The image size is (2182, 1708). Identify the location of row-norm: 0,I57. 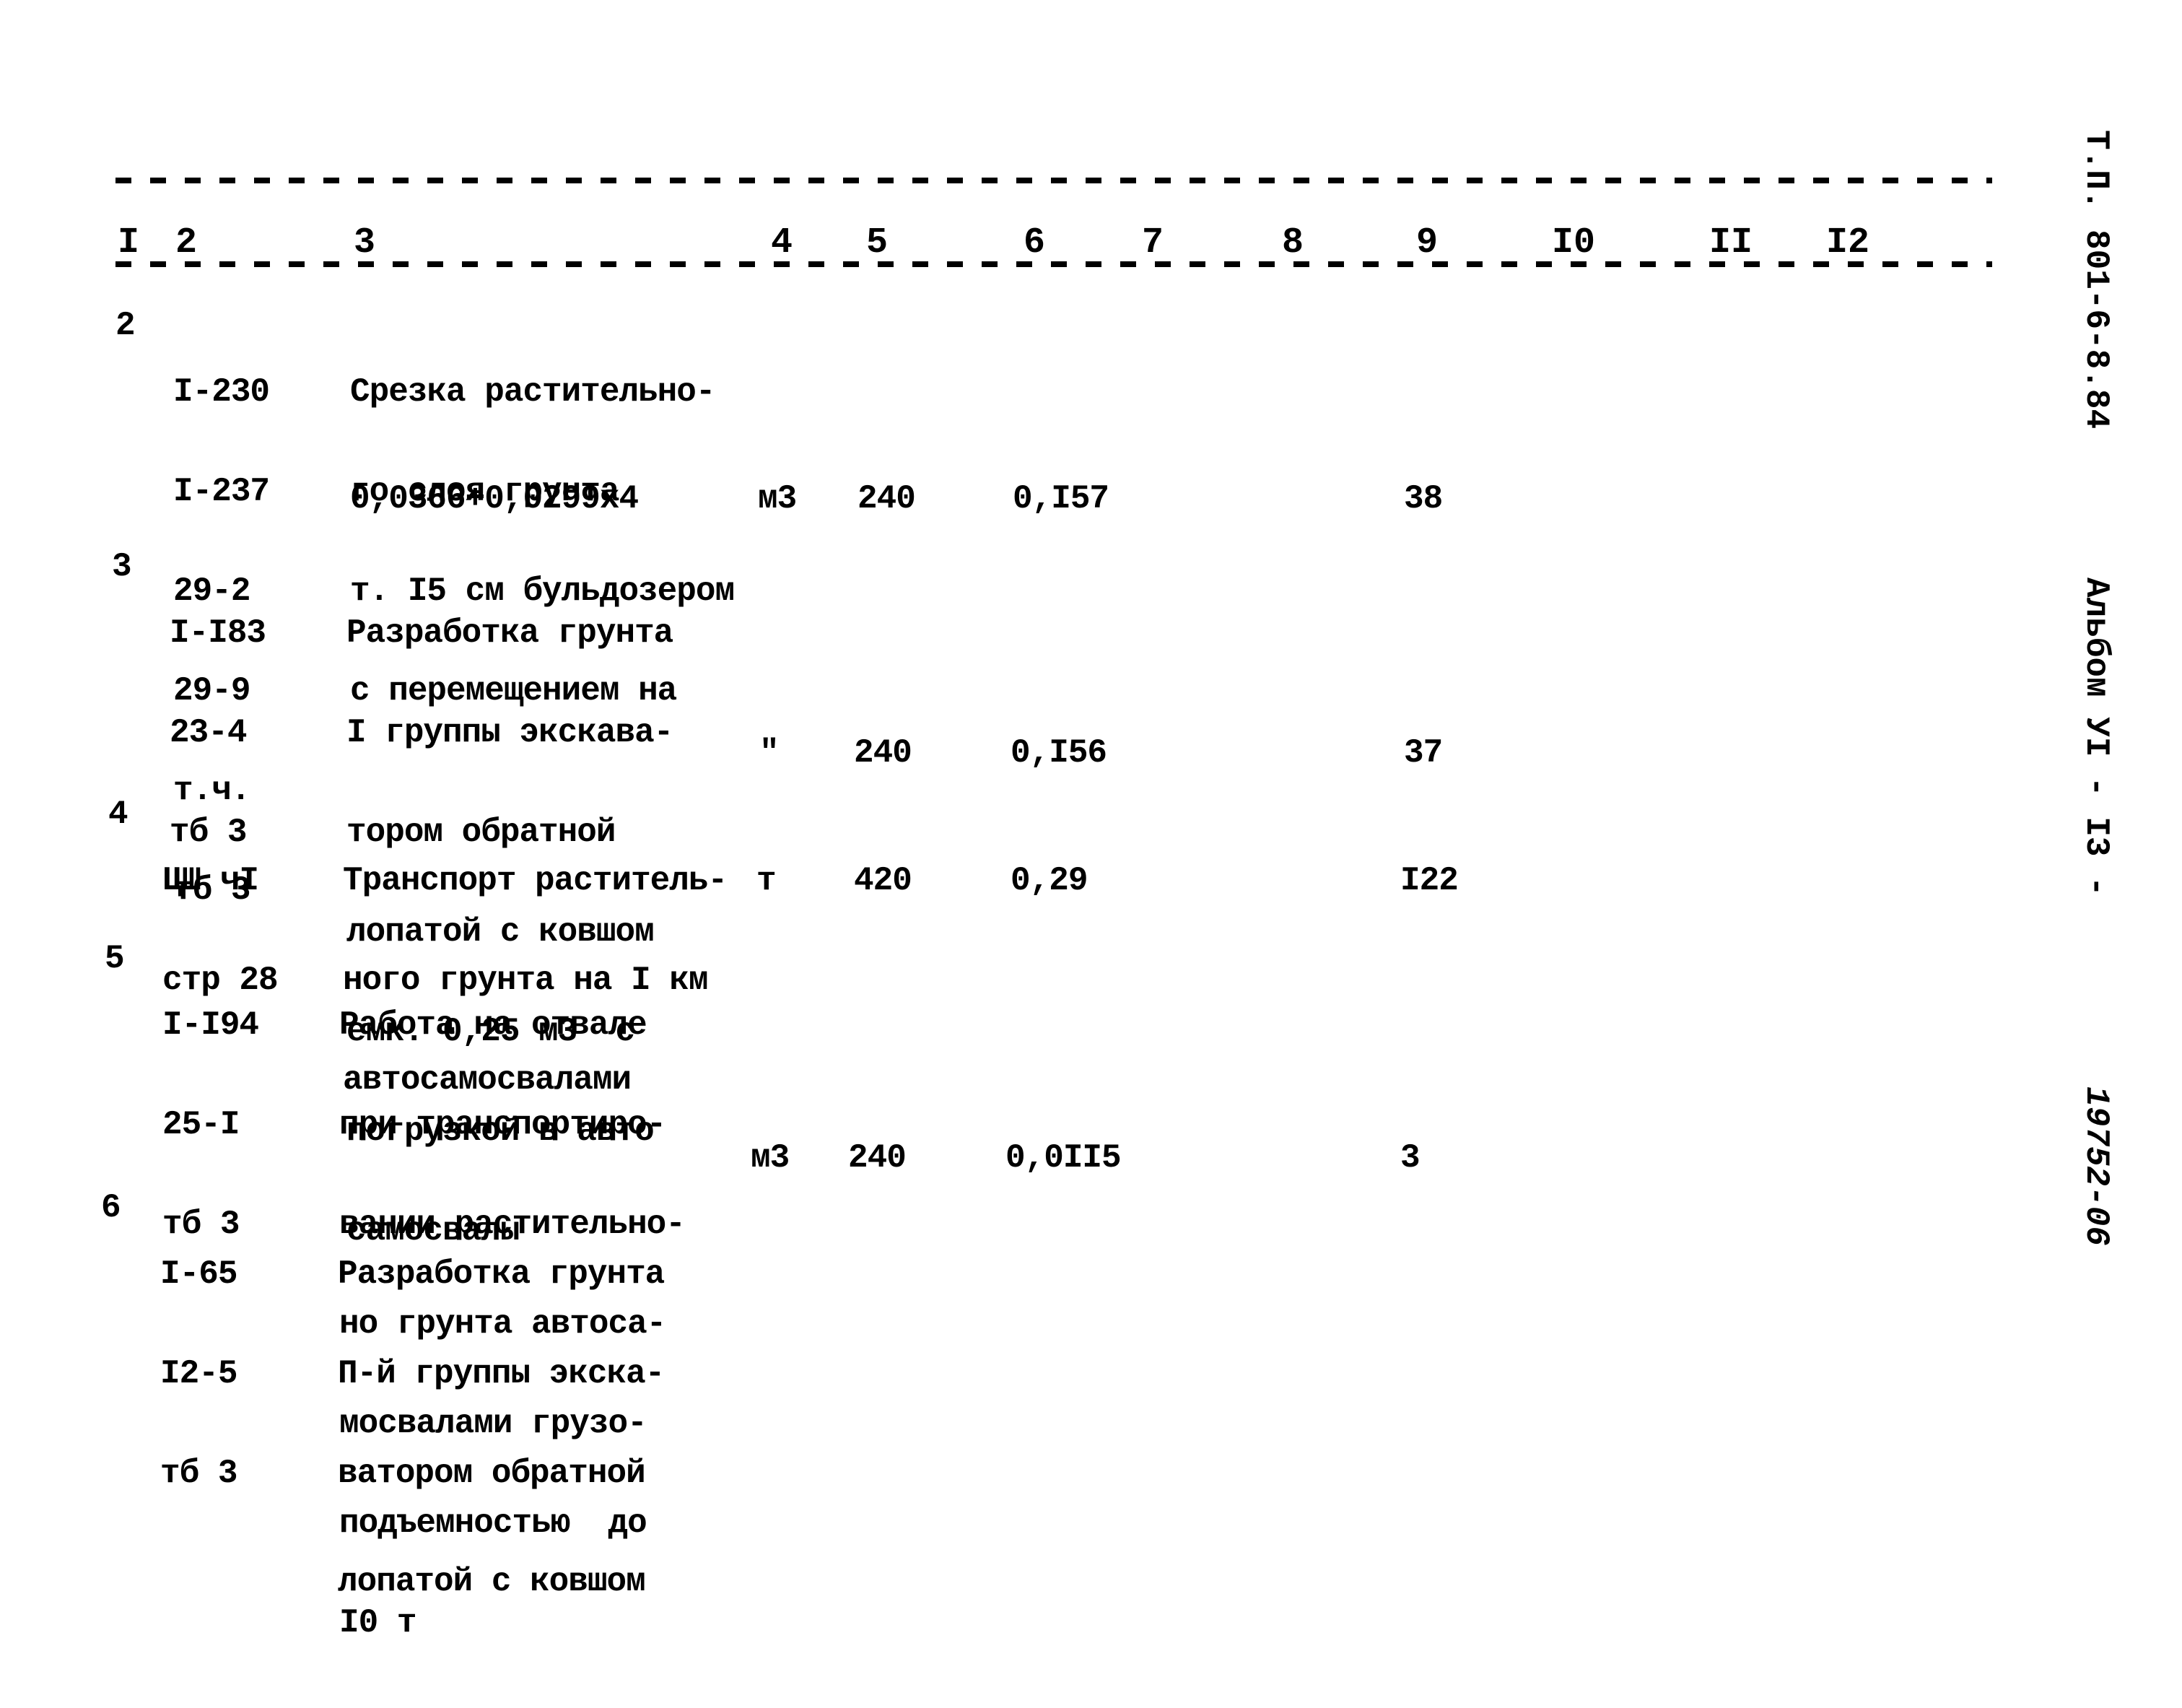
(1061, 499).